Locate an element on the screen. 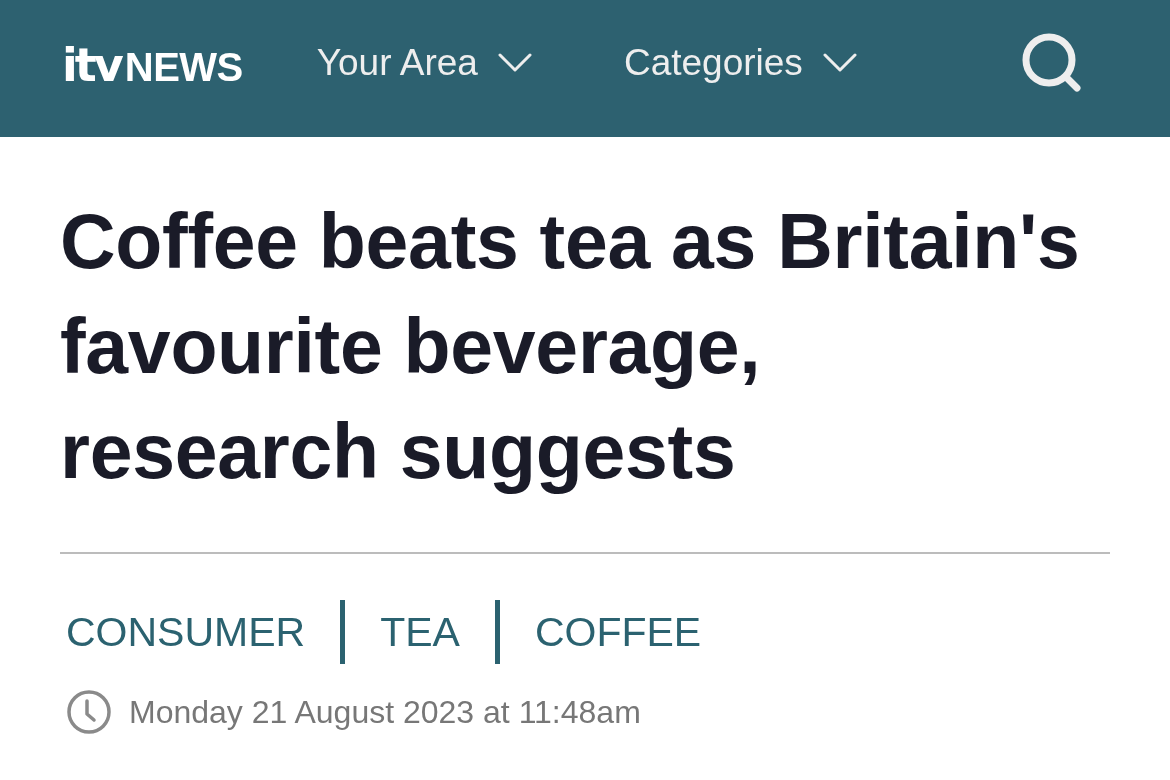  search-icon is located at coordinates (1052, 62).